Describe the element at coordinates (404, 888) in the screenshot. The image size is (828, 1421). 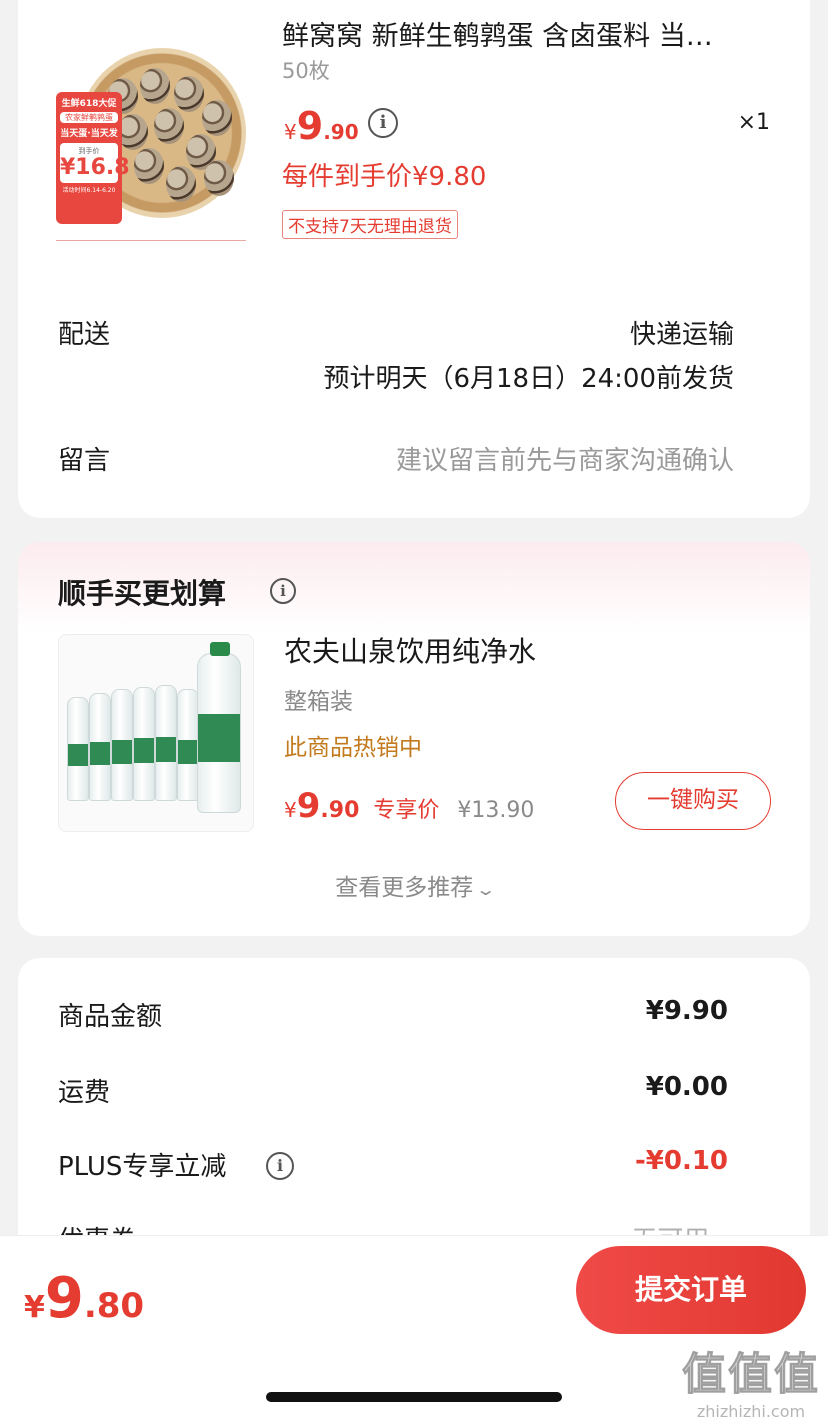
I see `see-more-label: 查看更多推荐` at that location.